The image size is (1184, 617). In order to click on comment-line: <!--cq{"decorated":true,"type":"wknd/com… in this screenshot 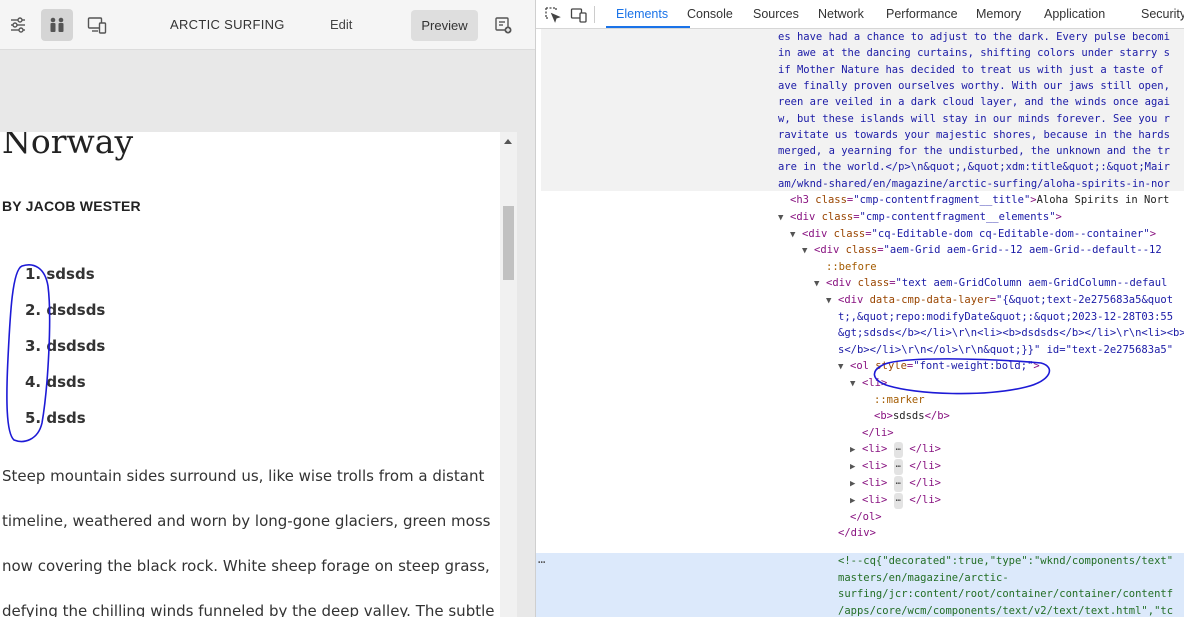, I will do `click(1006, 561)`.